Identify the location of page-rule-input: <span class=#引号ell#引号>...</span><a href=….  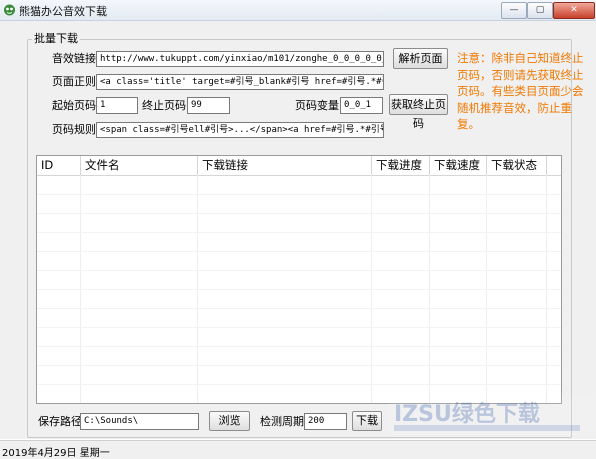
(240, 130).